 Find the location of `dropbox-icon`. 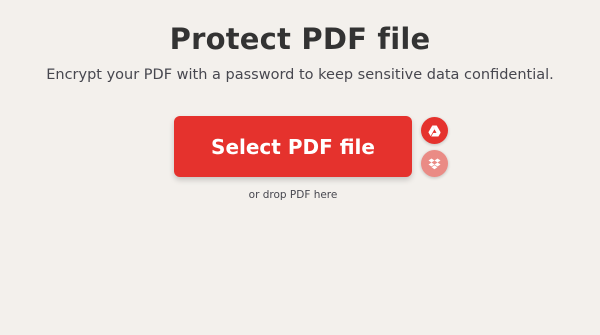

dropbox-icon is located at coordinates (434, 164).